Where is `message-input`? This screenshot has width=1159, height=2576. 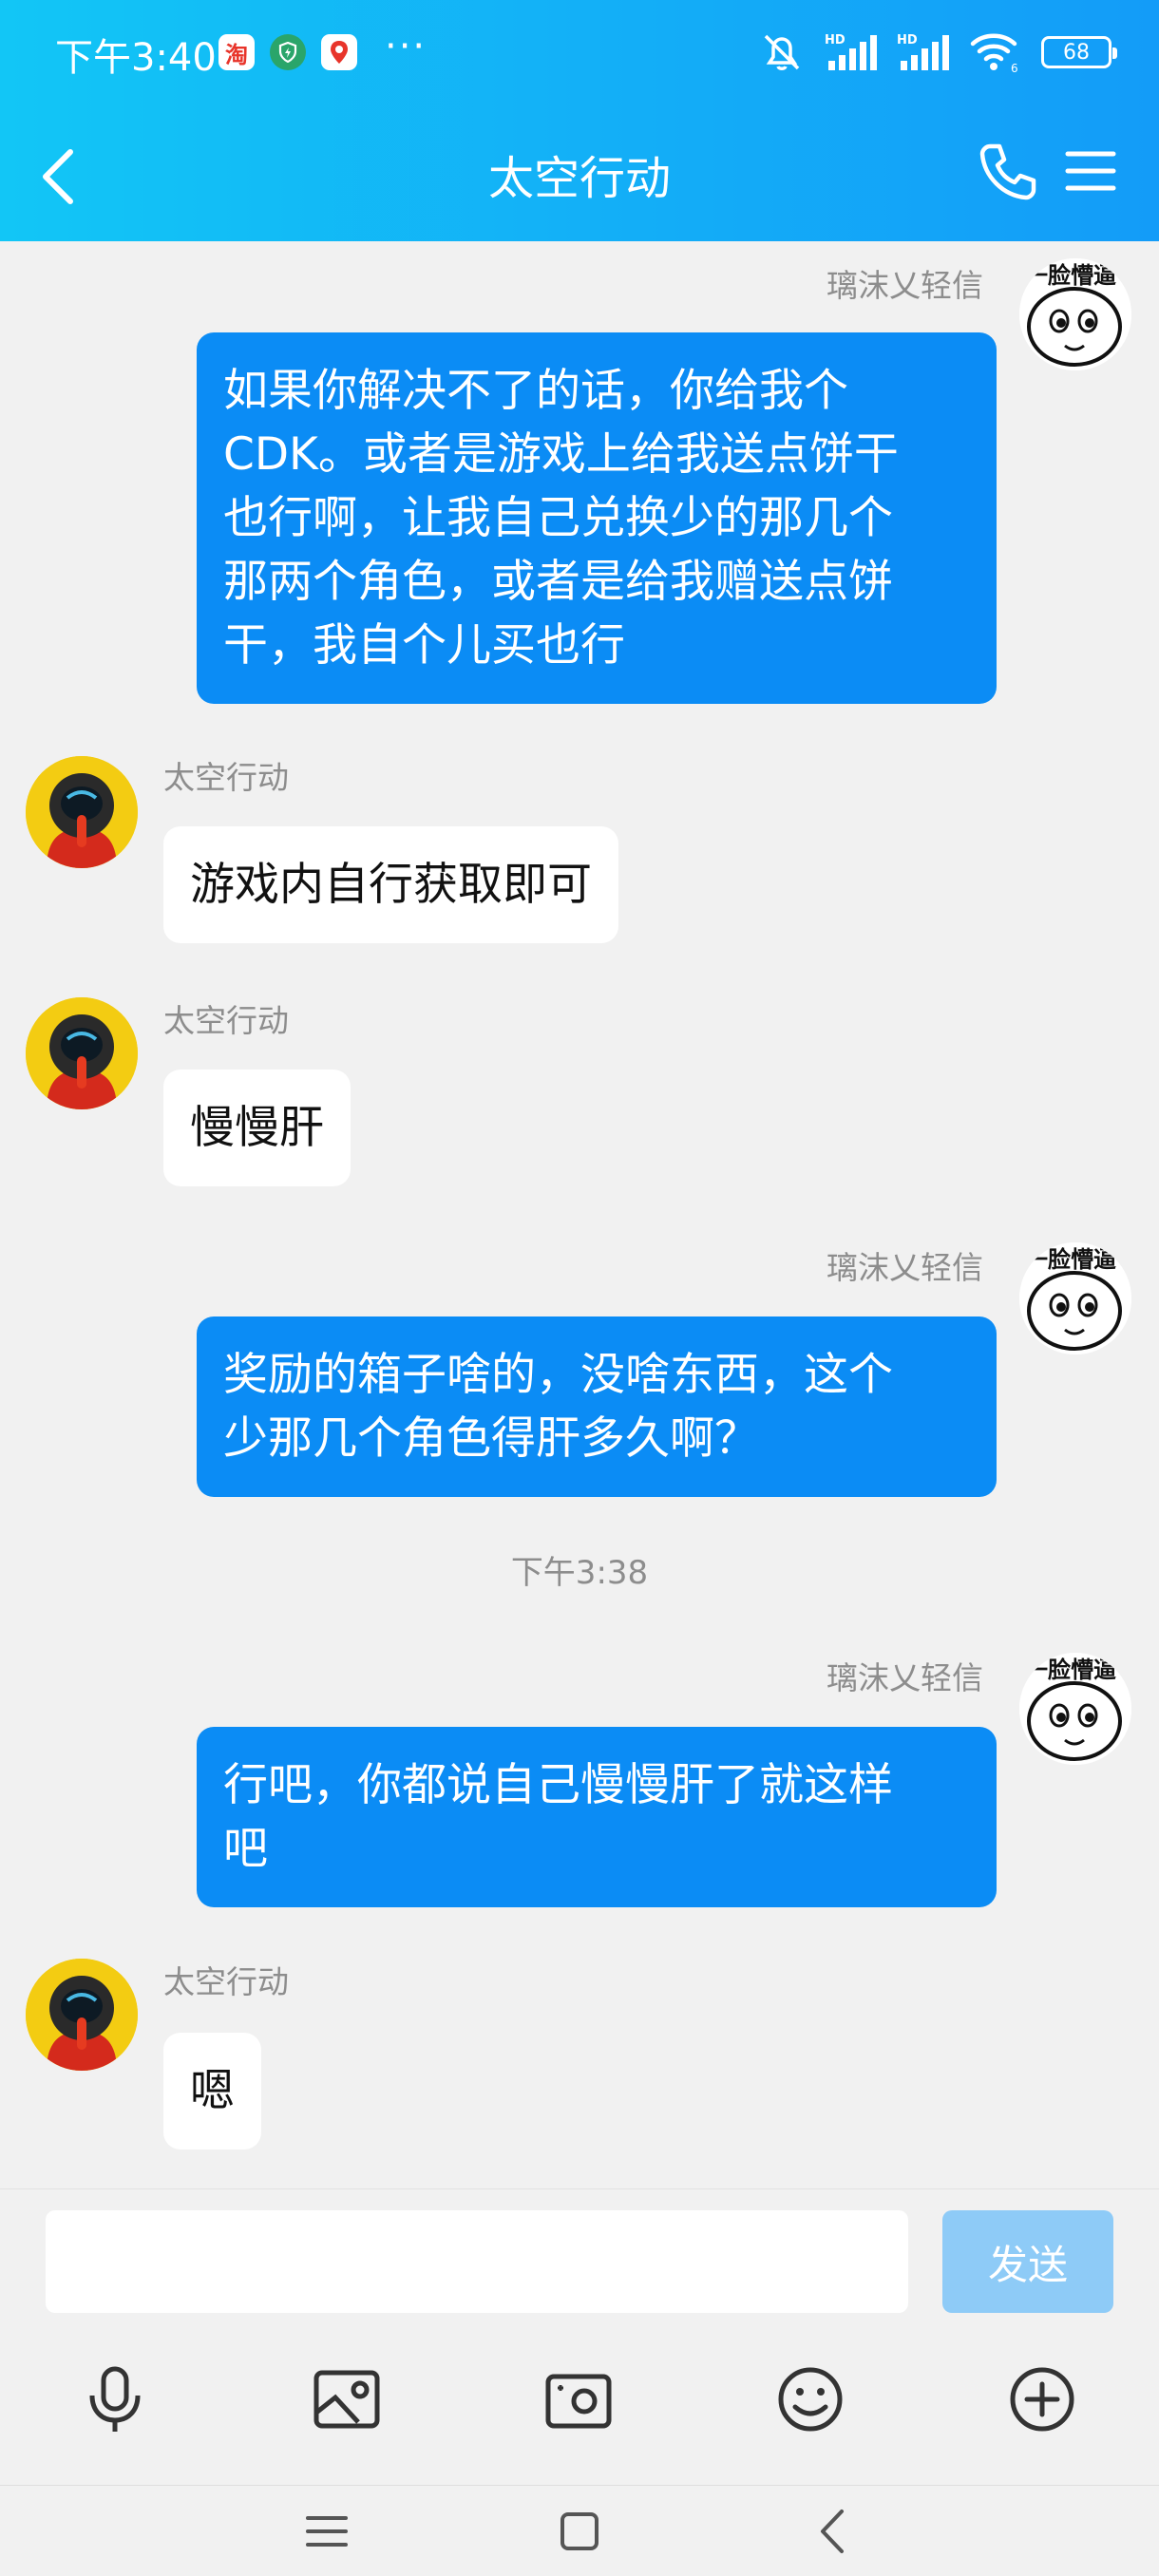 message-input is located at coordinates (477, 2261).